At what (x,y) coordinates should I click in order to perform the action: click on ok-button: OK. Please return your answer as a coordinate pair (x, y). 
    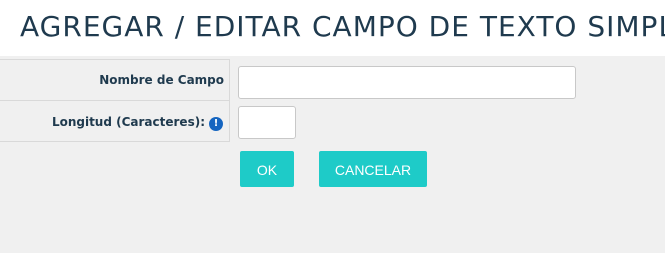
    Looking at the image, I should click on (267, 169).